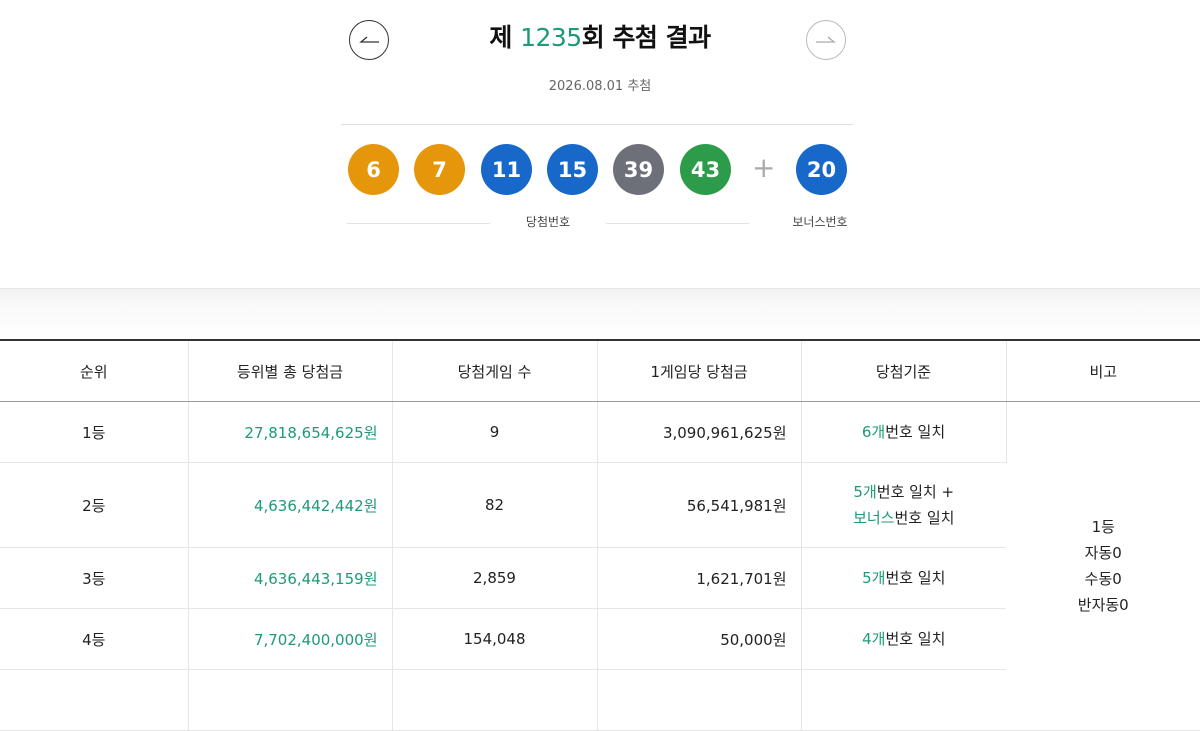 The width and height of the screenshot is (1200, 731). I want to click on col-header-rank: 순위, so click(94, 370).